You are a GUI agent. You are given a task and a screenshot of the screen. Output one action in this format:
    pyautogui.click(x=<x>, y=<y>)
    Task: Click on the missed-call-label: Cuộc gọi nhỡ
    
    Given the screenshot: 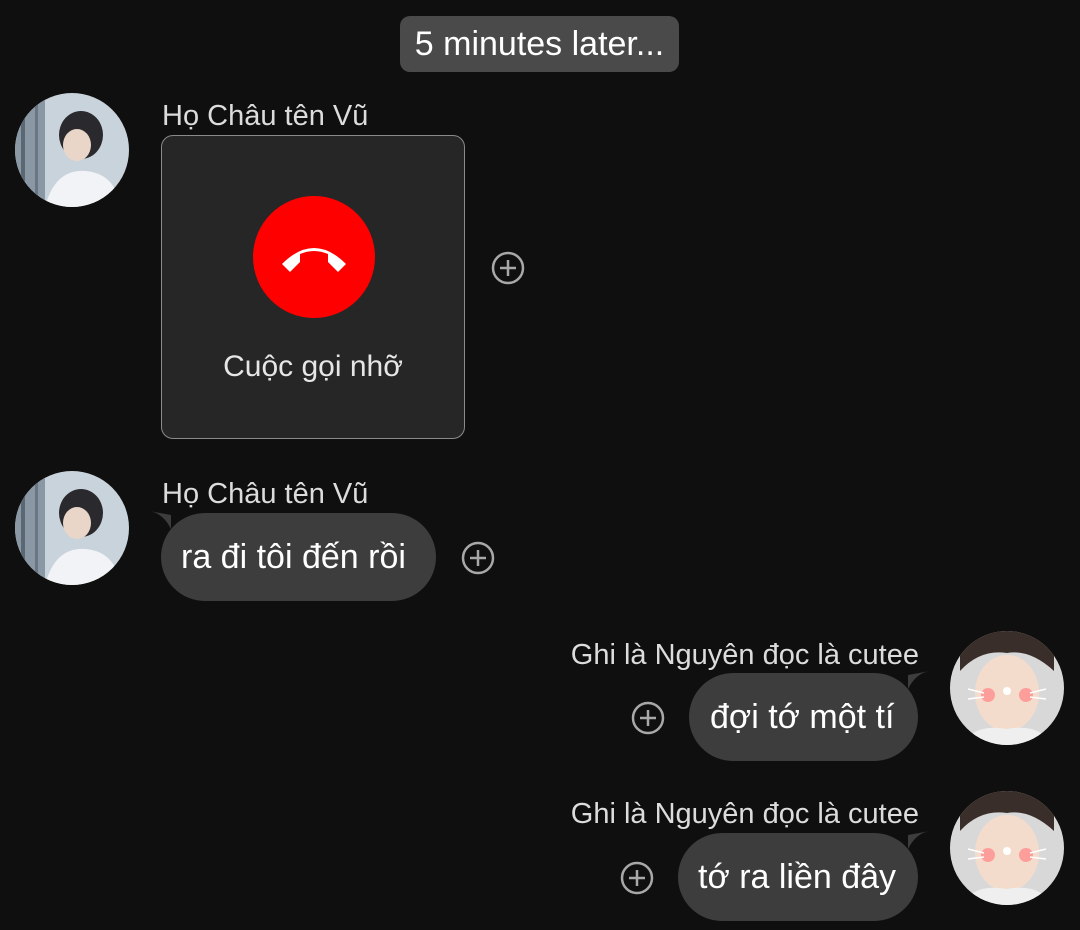 What is the action you would take?
    pyautogui.click(x=313, y=366)
    